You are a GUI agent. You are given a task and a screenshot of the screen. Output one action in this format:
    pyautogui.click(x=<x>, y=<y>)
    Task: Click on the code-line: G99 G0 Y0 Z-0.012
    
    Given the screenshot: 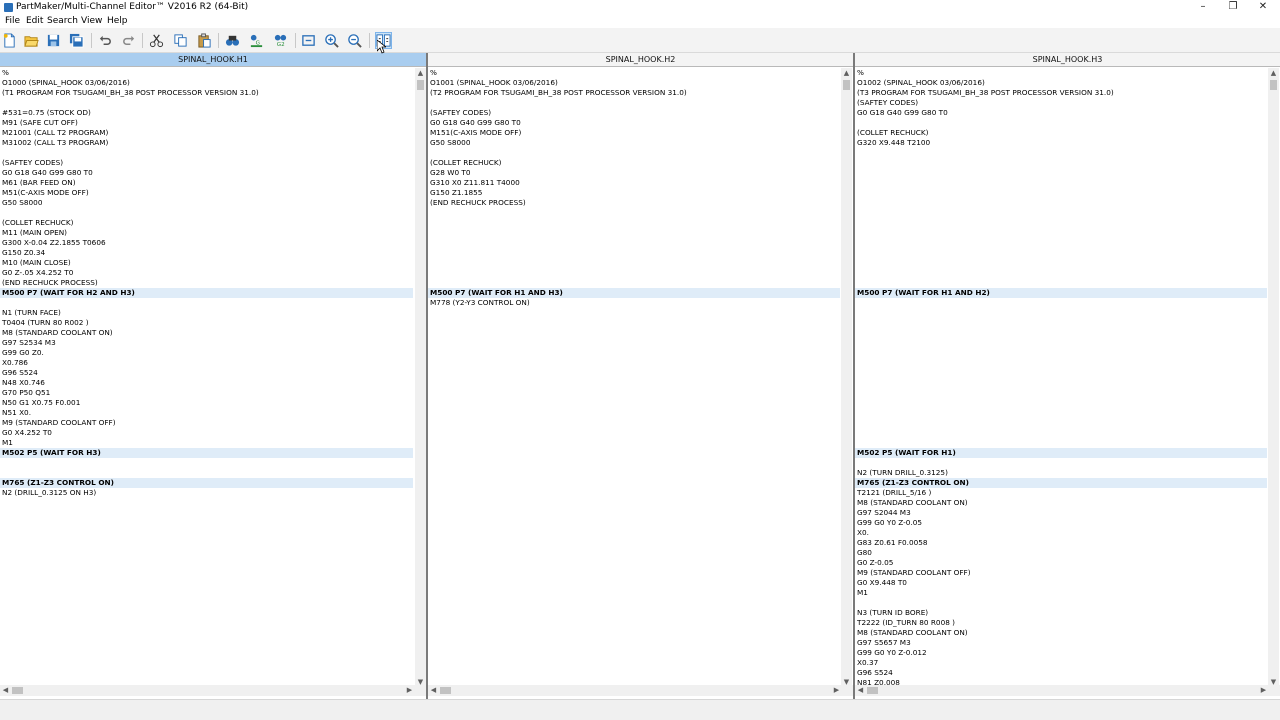 What is the action you would take?
    pyautogui.click(x=1061, y=653)
    